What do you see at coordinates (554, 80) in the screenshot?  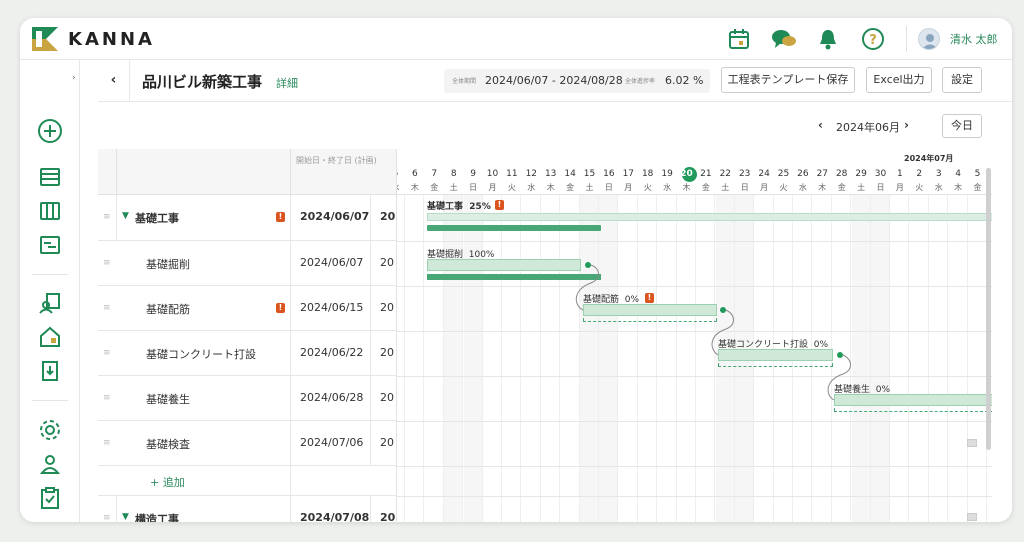 I see `range-value: 2024/06/07 - 2024/08/28` at bounding box center [554, 80].